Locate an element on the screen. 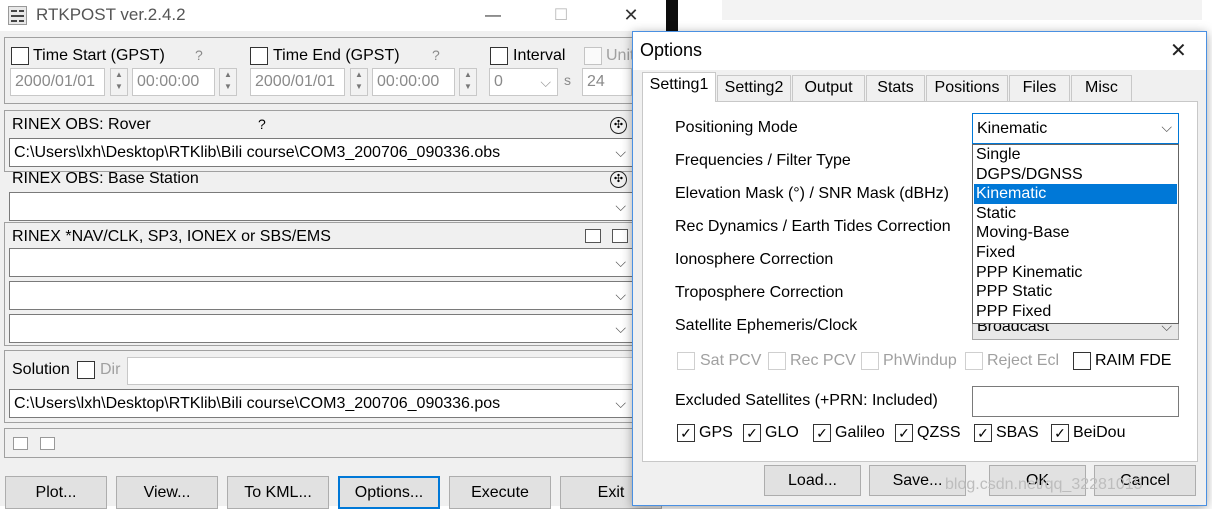 Image resolution: width=1212 pixels, height=509 pixels. unit-checkbox is located at coordinates (593, 56).